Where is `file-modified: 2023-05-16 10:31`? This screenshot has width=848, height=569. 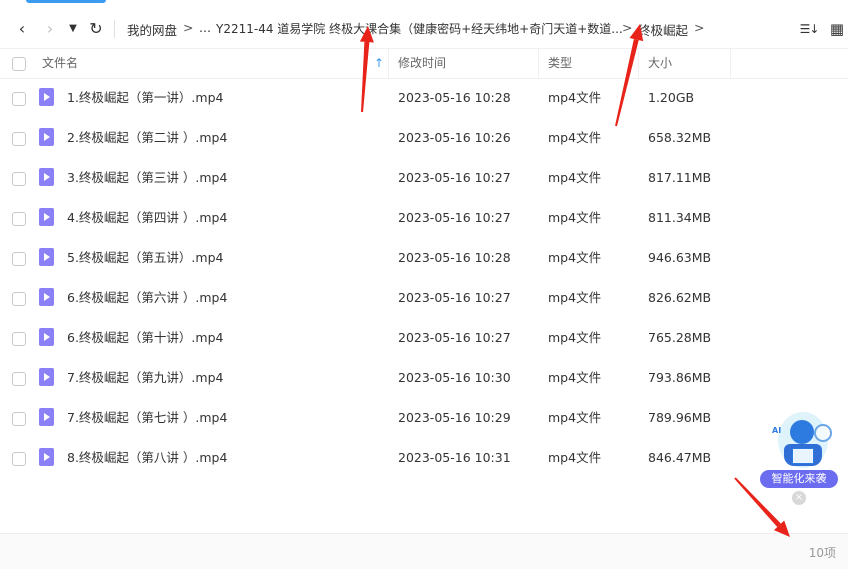 file-modified: 2023-05-16 10:31 is located at coordinates (454, 457).